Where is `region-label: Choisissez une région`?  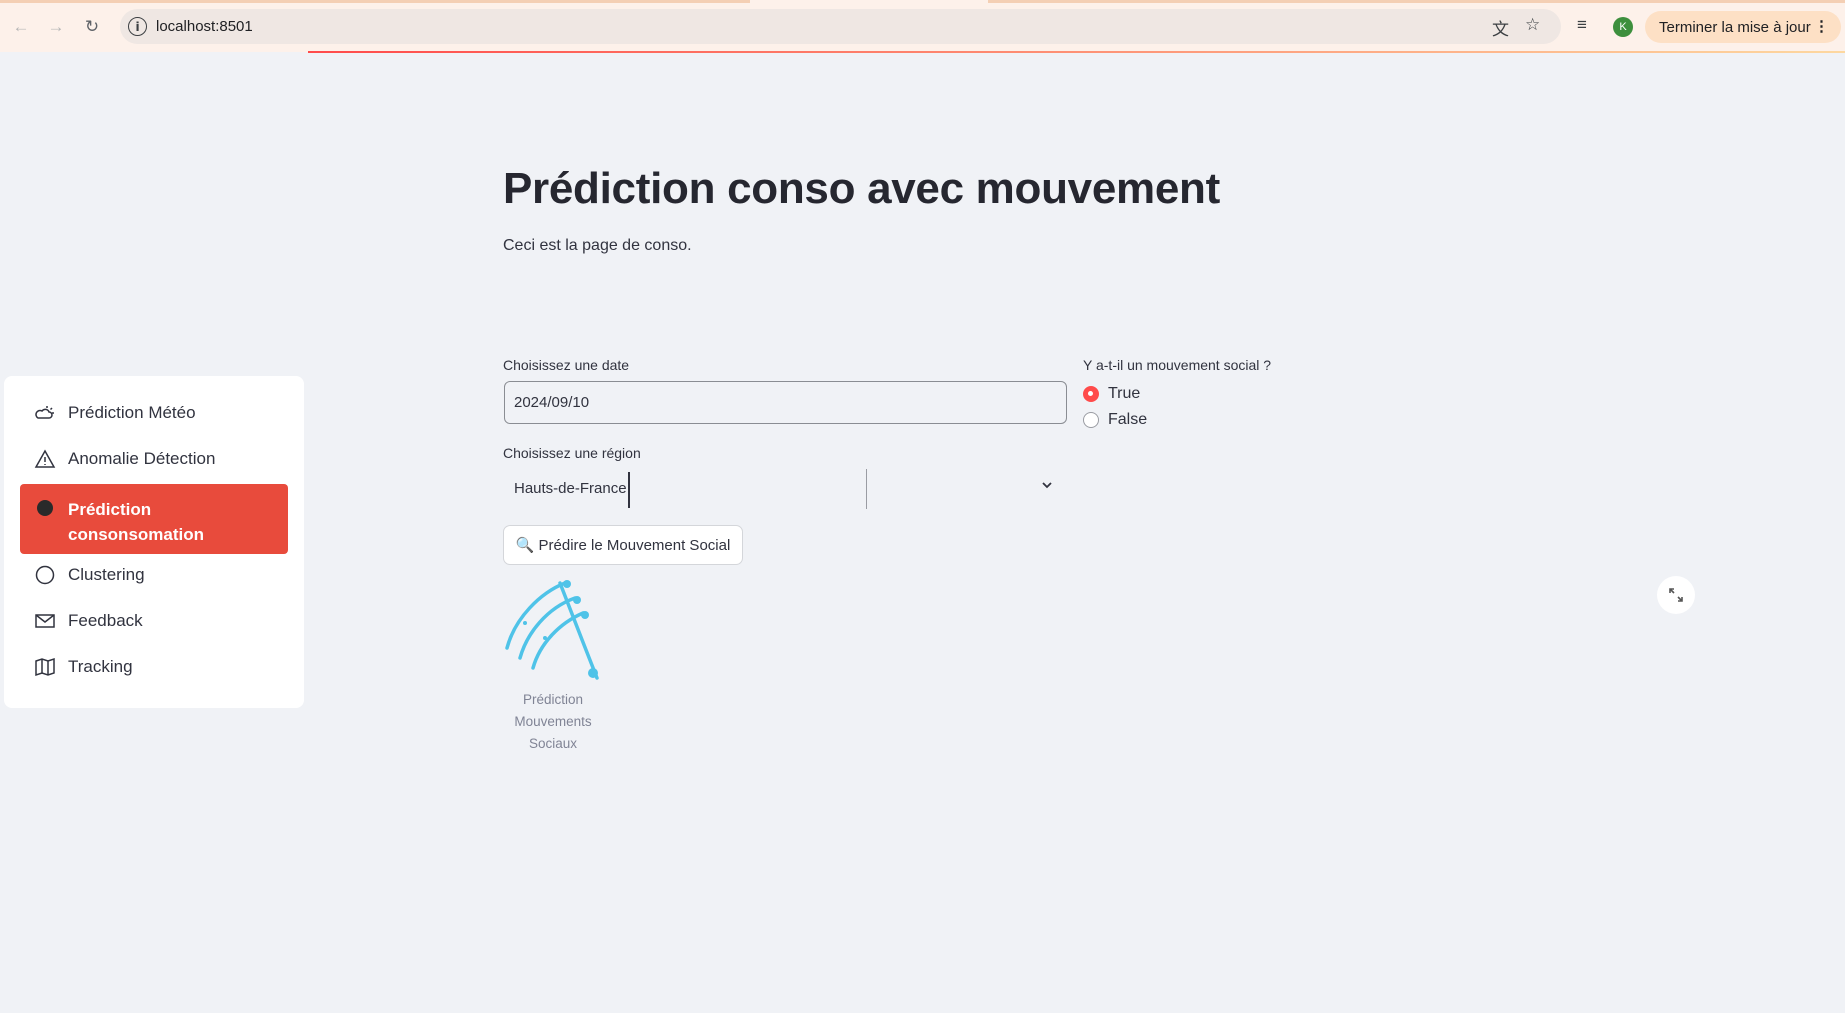 region-label: Choisissez une région is located at coordinates (572, 453).